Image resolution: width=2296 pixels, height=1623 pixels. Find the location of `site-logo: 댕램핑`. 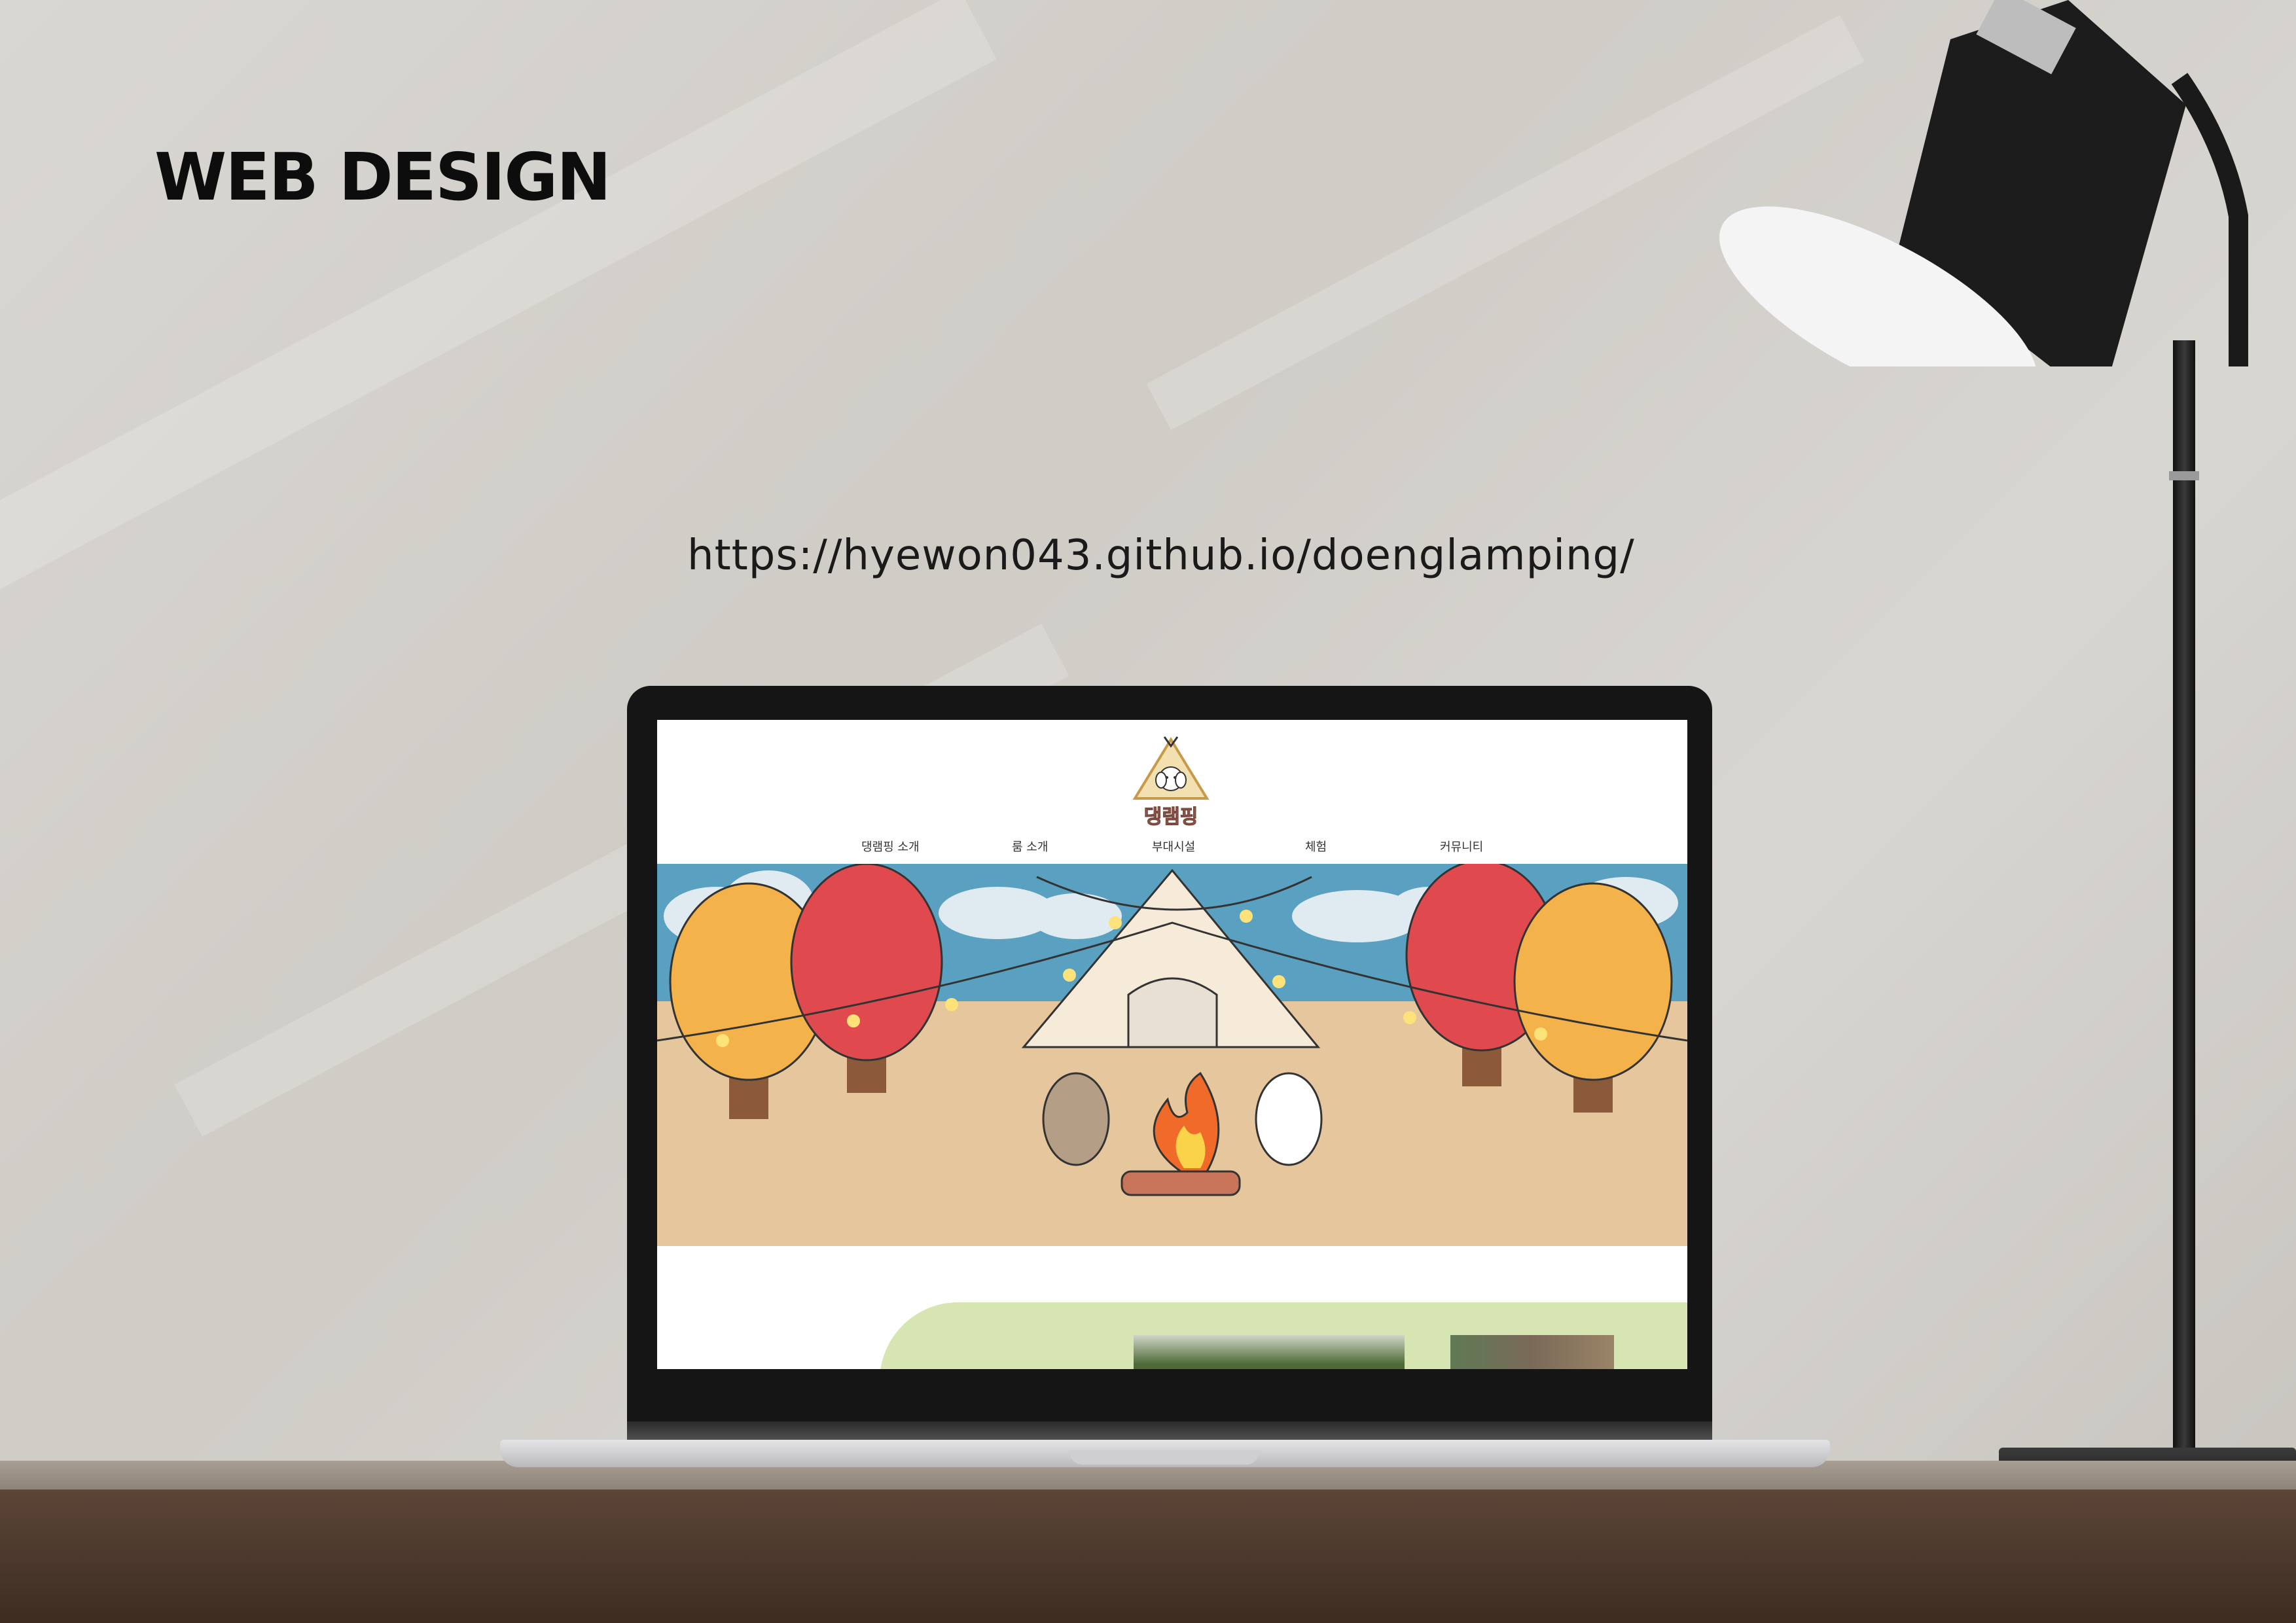

site-logo: 댕램핑 is located at coordinates (1171, 782).